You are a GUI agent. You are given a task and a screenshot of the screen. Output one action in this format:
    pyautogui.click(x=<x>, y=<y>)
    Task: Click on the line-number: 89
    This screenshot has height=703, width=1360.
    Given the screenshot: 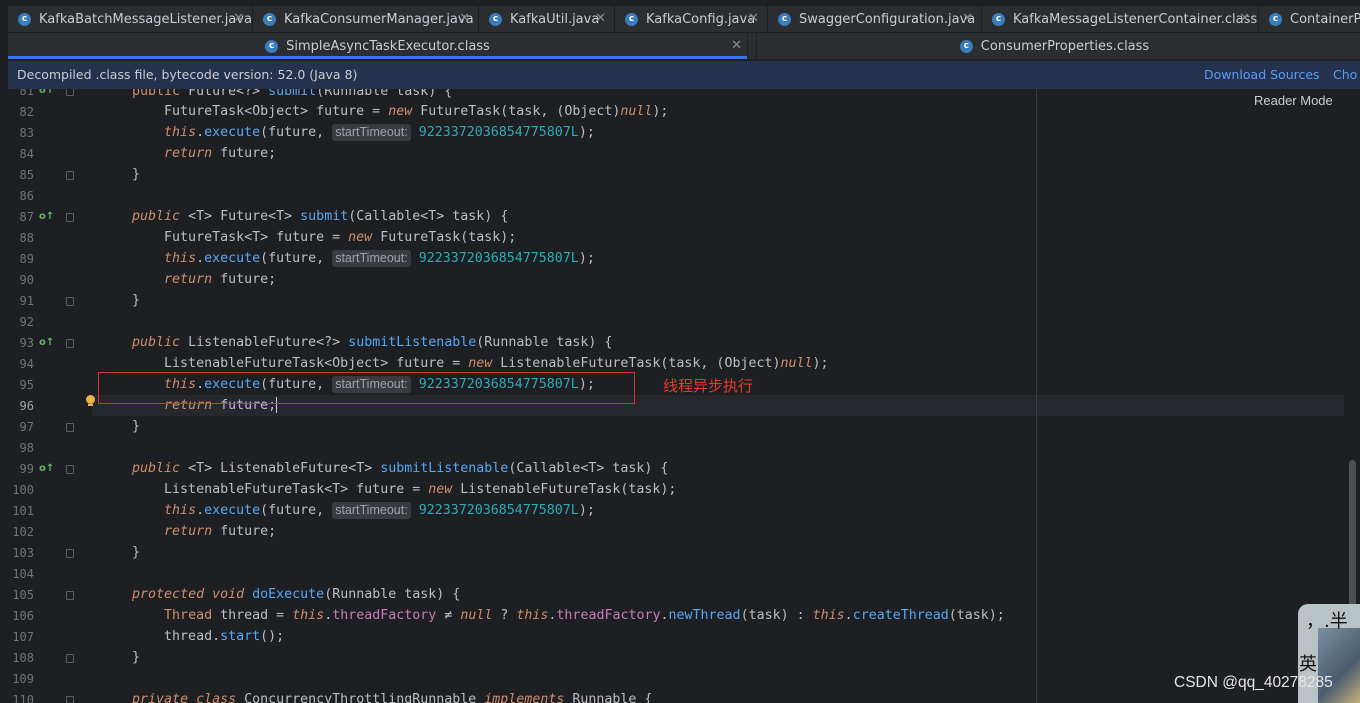 What is the action you would take?
    pyautogui.click(x=26, y=259)
    